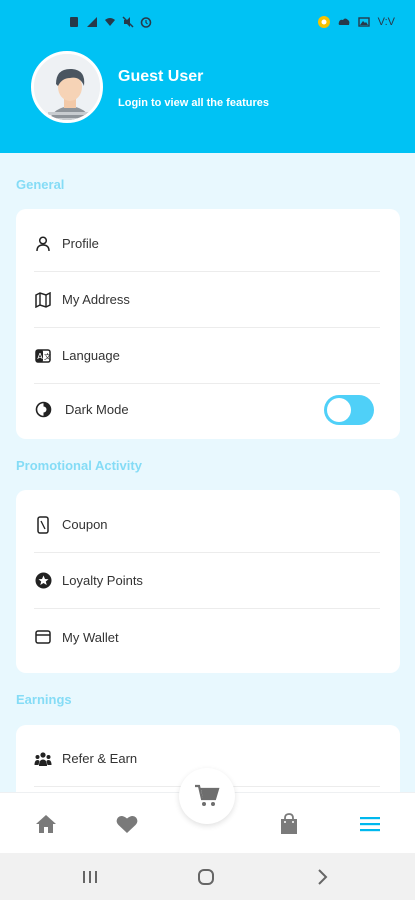 Image resolution: width=415 pixels, height=900 pixels. What do you see at coordinates (43, 409) in the screenshot?
I see `contrast-icon` at bounding box center [43, 409].